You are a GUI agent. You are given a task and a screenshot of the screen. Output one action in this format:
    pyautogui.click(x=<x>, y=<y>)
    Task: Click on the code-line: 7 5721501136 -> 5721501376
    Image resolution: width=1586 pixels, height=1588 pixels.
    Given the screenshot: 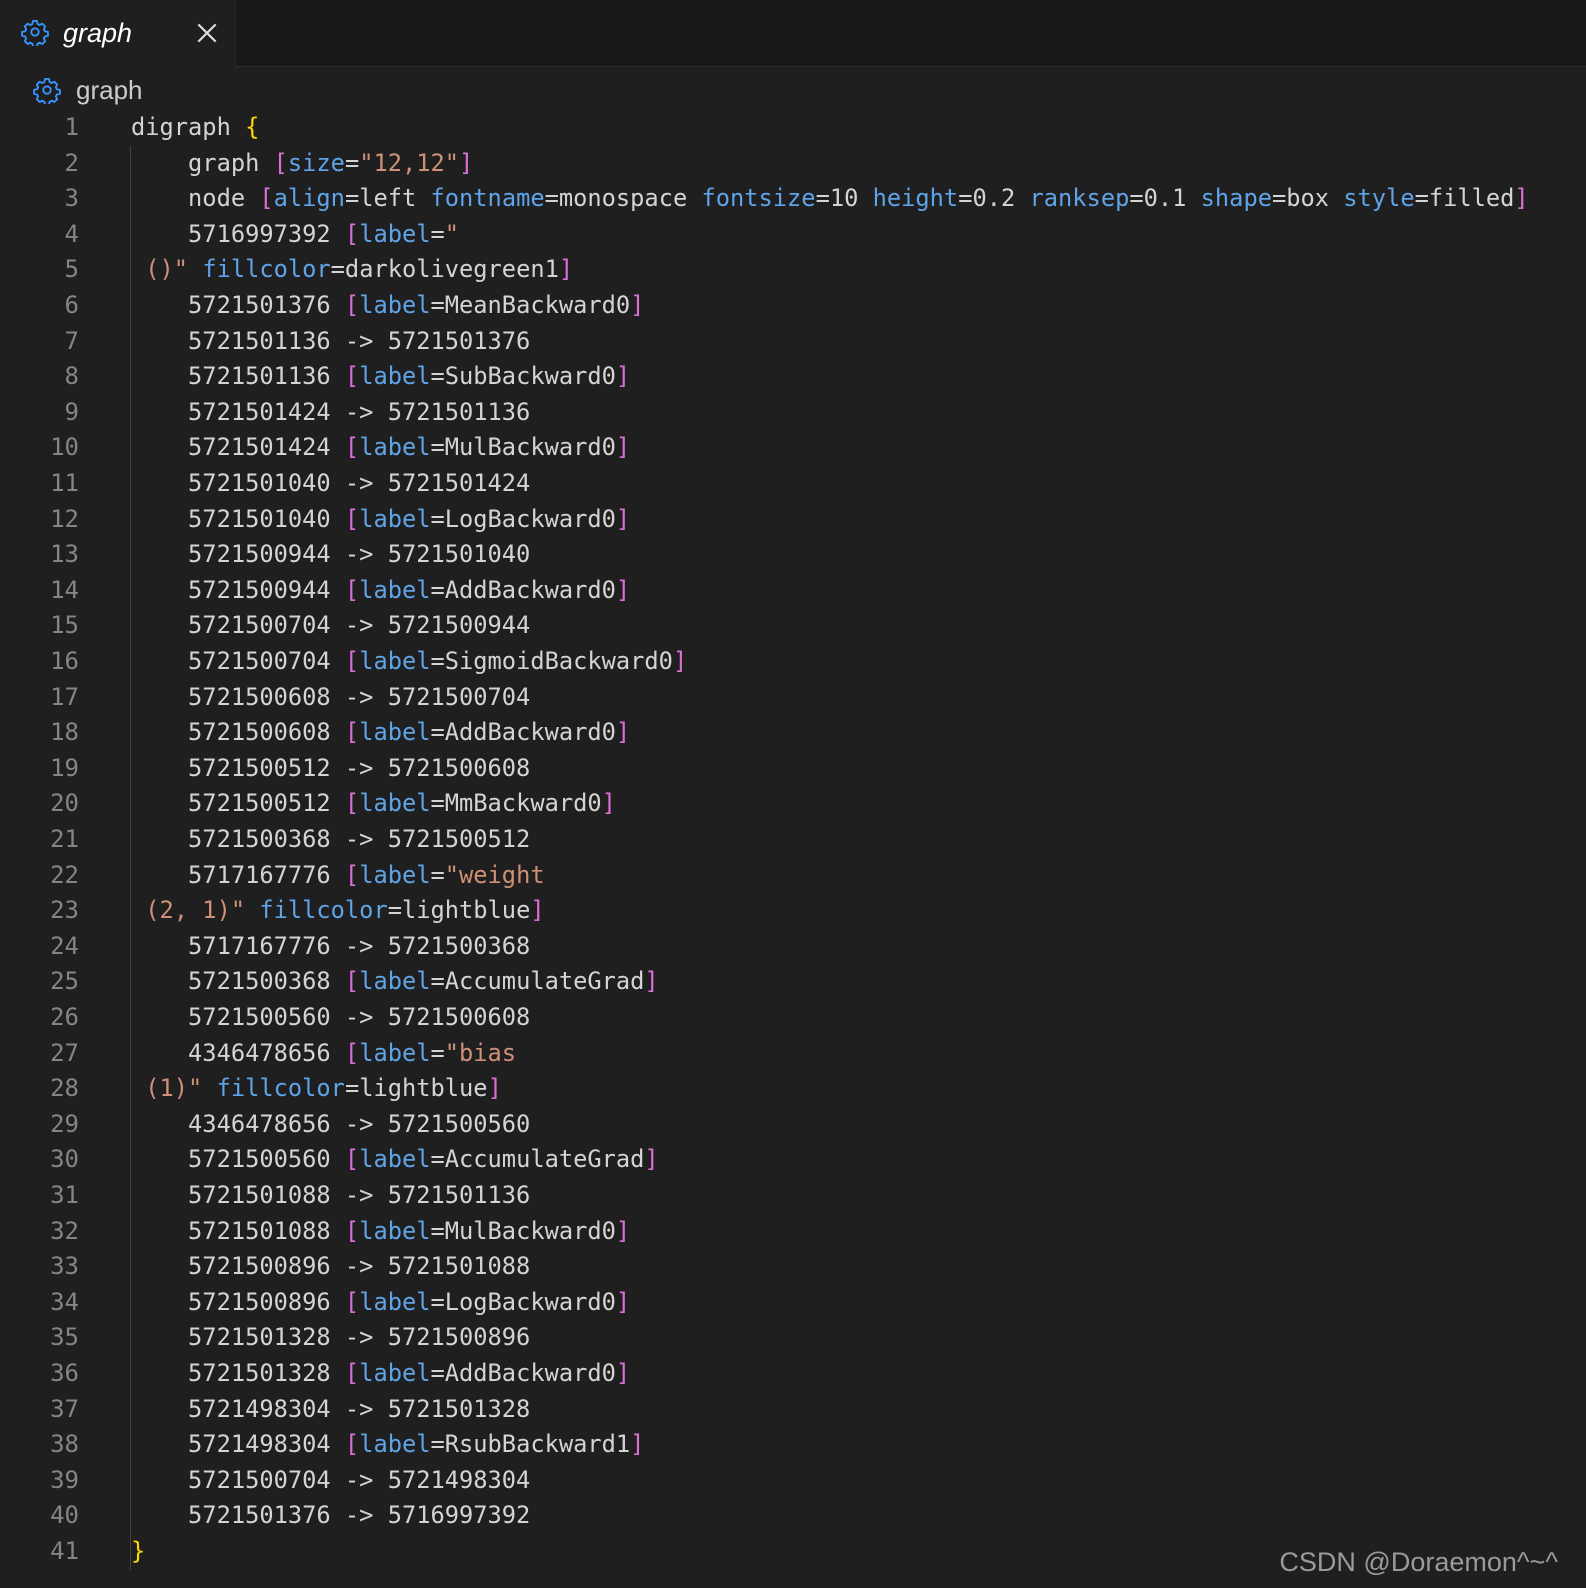 What is the action you would take?
    pyautogui.click(x=793, y=342)
    